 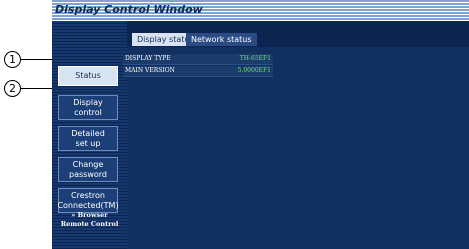 What do you see at coordinates (221, 39) in the screenshot?
I see `tab-network-status: Network status` at bounding box center [221, 39].